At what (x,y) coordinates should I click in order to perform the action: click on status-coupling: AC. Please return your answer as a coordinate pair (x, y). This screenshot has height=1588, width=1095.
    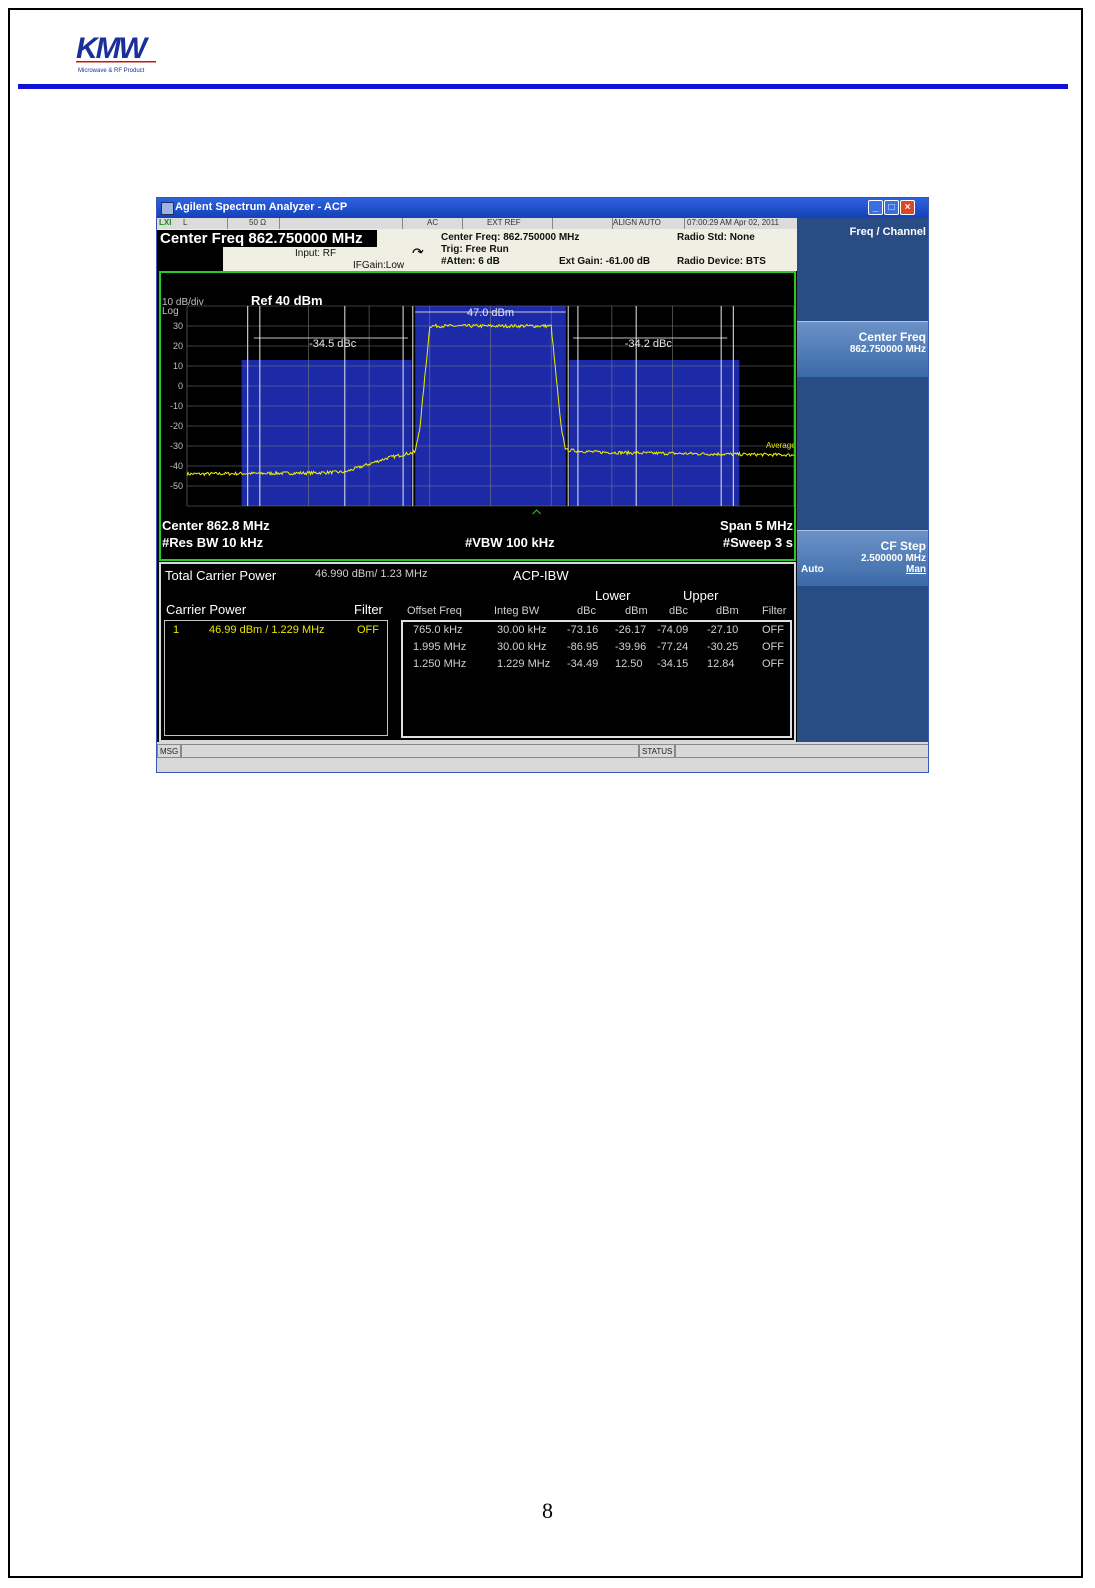
    Looking at the image, I should click on (433, 222).